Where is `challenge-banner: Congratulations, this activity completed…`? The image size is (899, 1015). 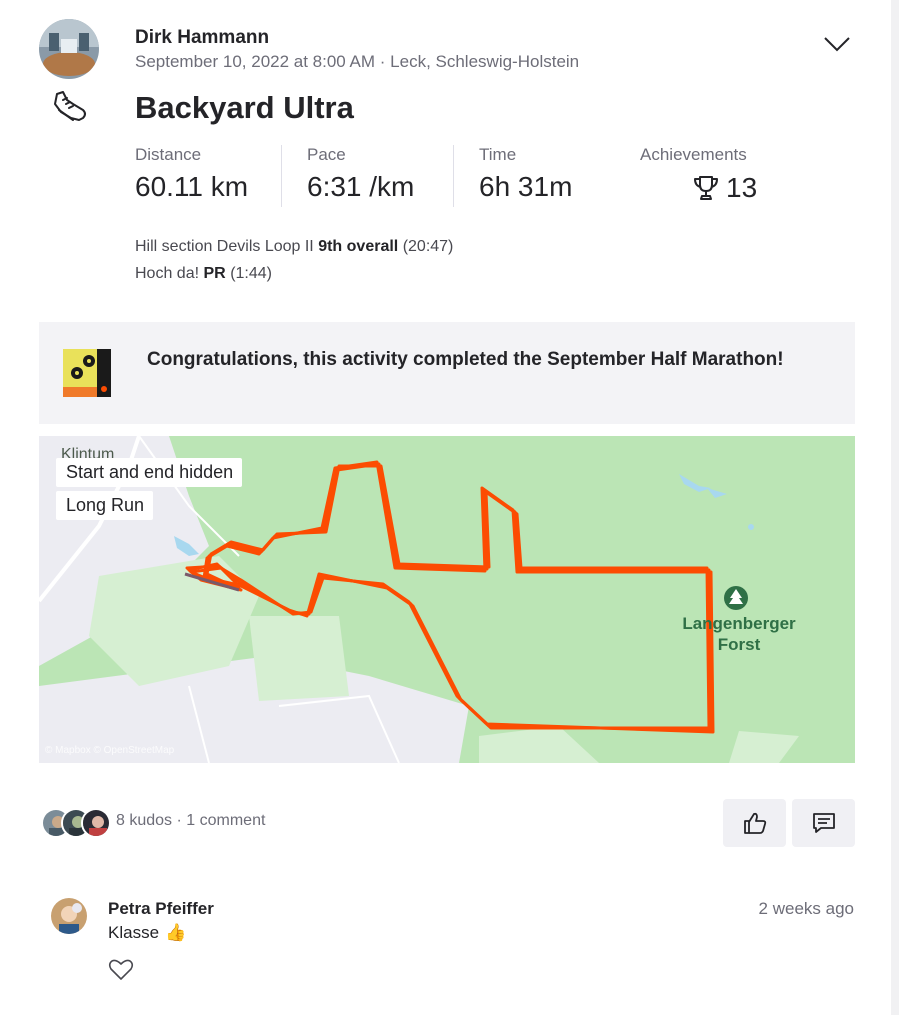 challenge-banner: Congratulations, this activity completed… is located at coordinates (447, 373).